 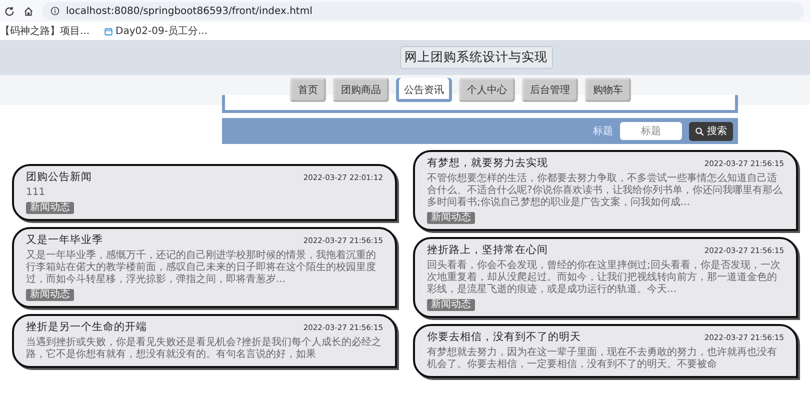 What do you see at coordinates (603, 131) in the screenshot?
I see `search-label: 标题` at bounding box center [603, 131].